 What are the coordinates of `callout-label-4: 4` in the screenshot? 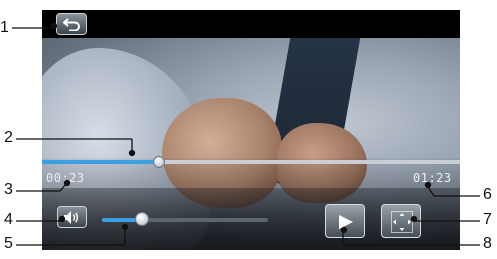 It's located at (8, 219).